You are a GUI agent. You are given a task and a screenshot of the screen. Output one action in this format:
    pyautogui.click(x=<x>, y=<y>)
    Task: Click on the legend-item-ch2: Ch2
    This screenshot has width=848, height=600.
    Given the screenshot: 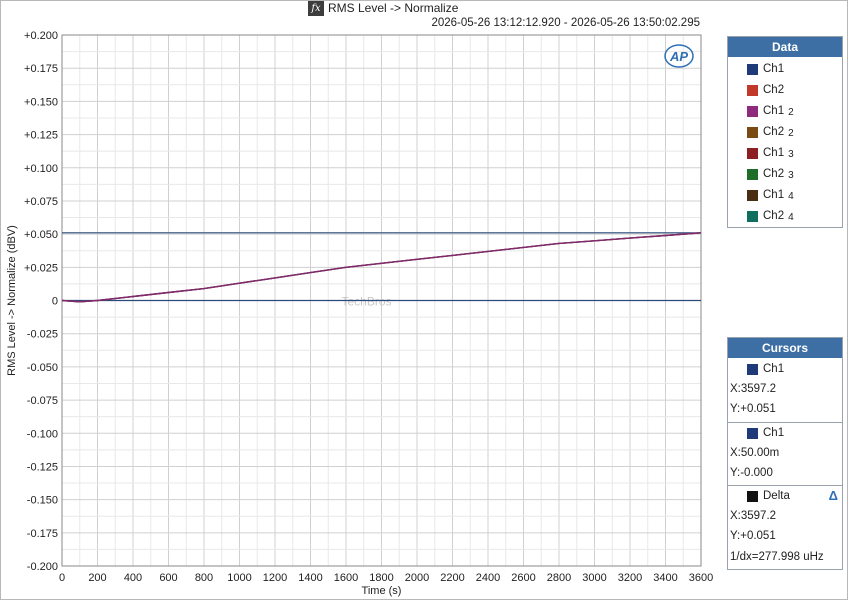 What is the action you would take?
    pyautogui.click(x=765, y=90)
    